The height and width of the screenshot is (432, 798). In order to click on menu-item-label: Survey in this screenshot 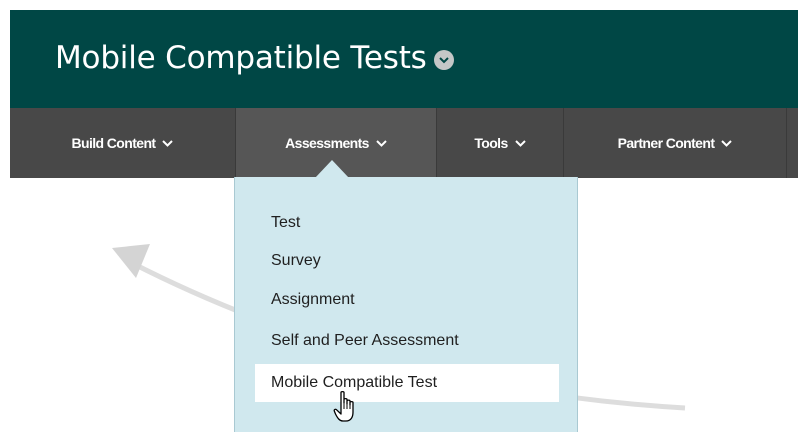, I will do `click(296, 260)`.